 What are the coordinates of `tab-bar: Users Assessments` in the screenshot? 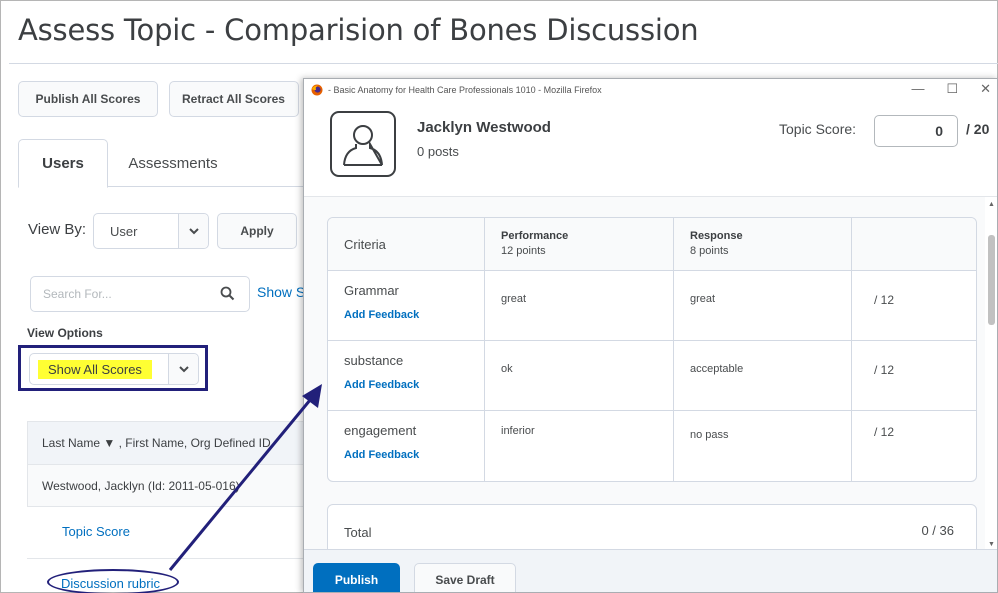 It's located at (163, 163).